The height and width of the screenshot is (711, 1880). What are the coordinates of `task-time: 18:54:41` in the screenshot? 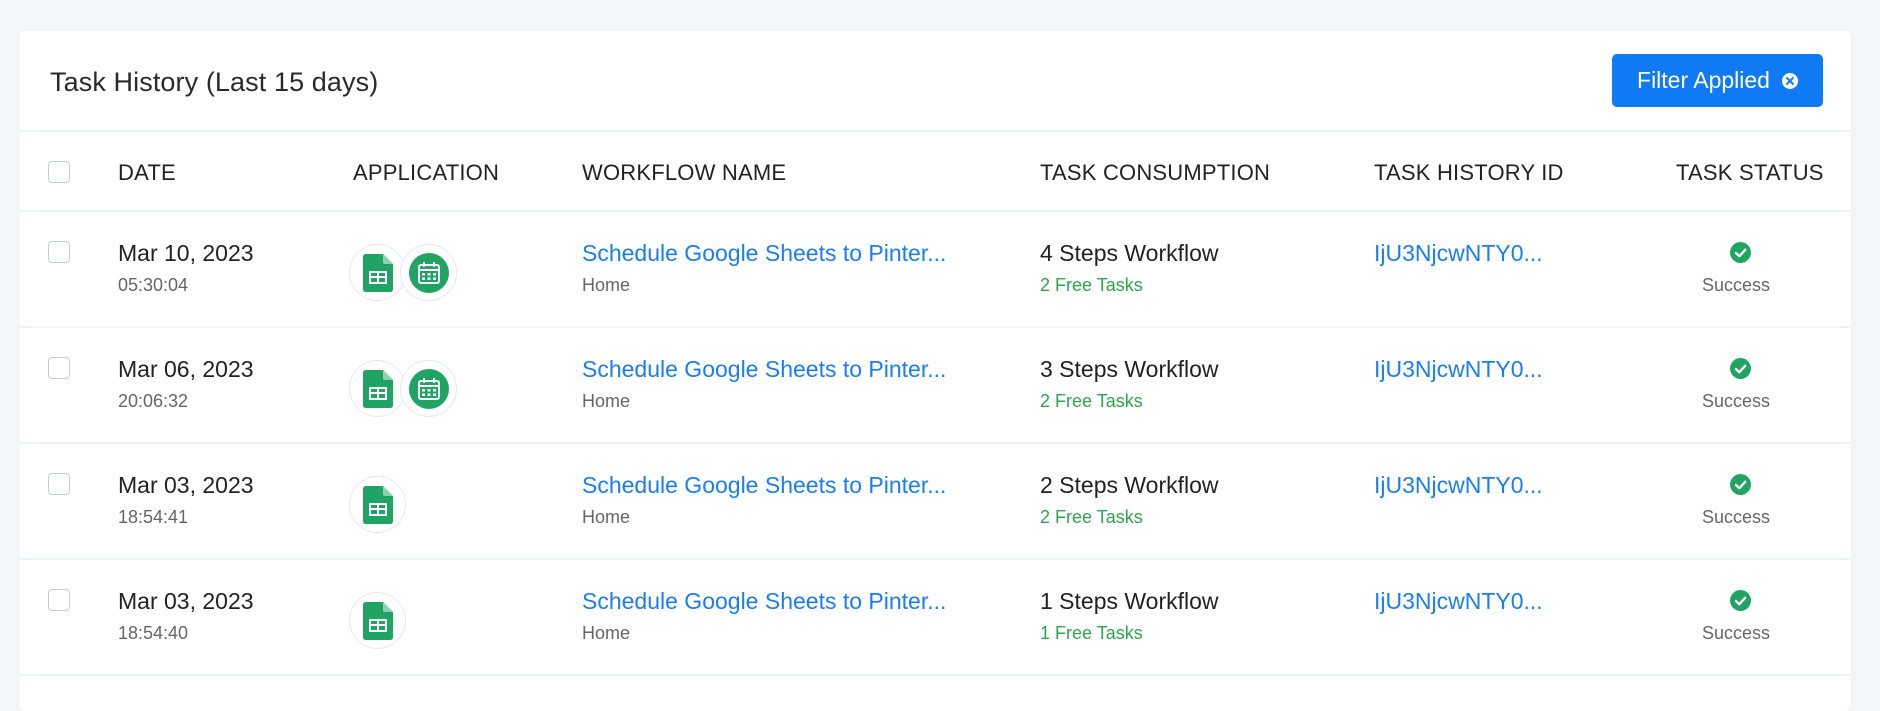 It's located at (153, 517).